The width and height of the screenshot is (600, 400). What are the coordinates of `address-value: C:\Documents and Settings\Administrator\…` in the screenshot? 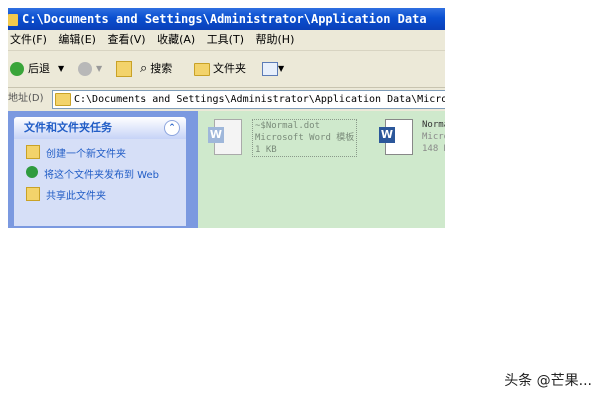 It's located at (259, 99).